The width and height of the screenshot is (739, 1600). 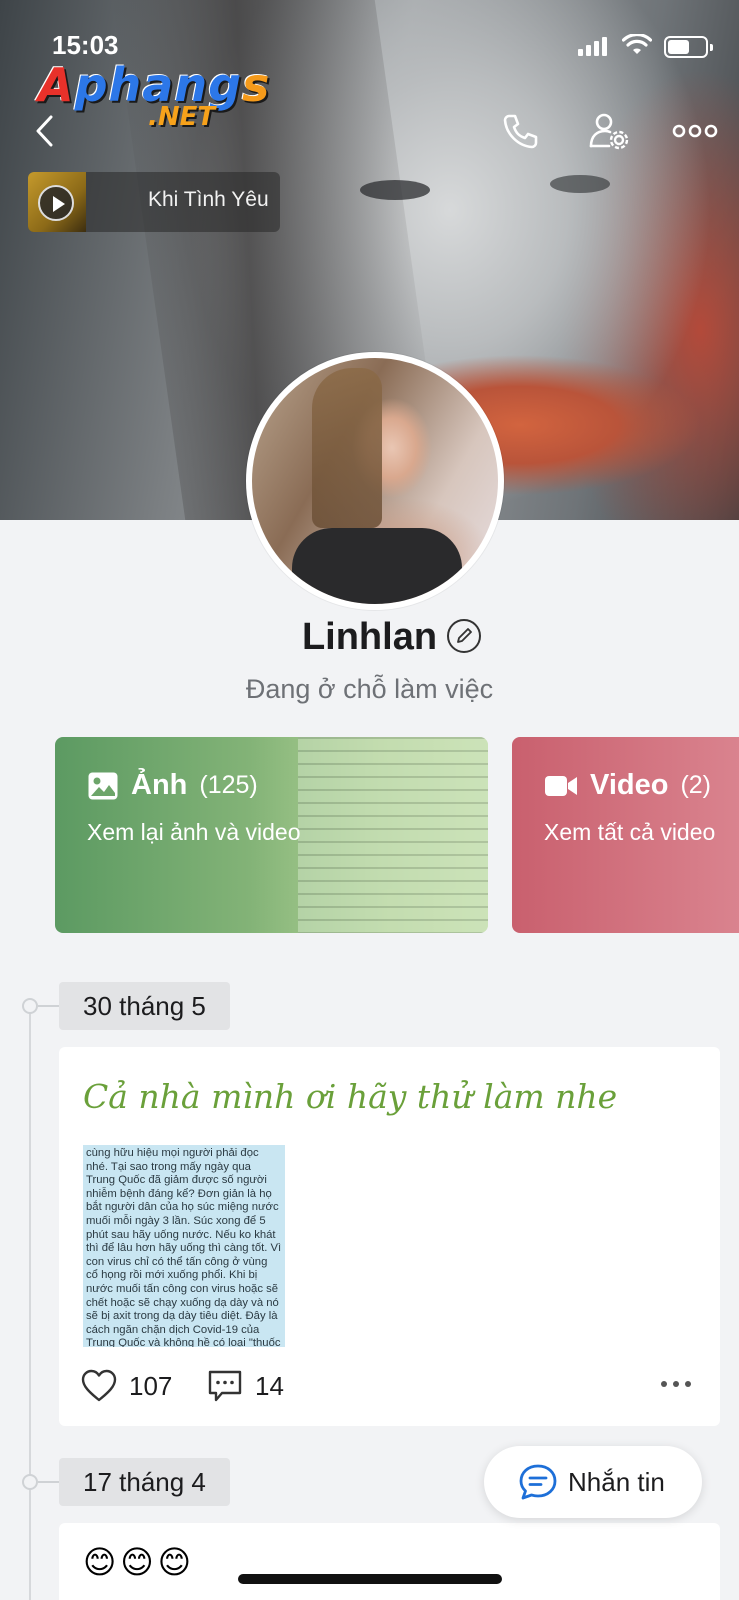 What do you see at coordinates (245, 1386) in the screenshot?
I see `comment-button: 14` at bounding box center [245, 1386].